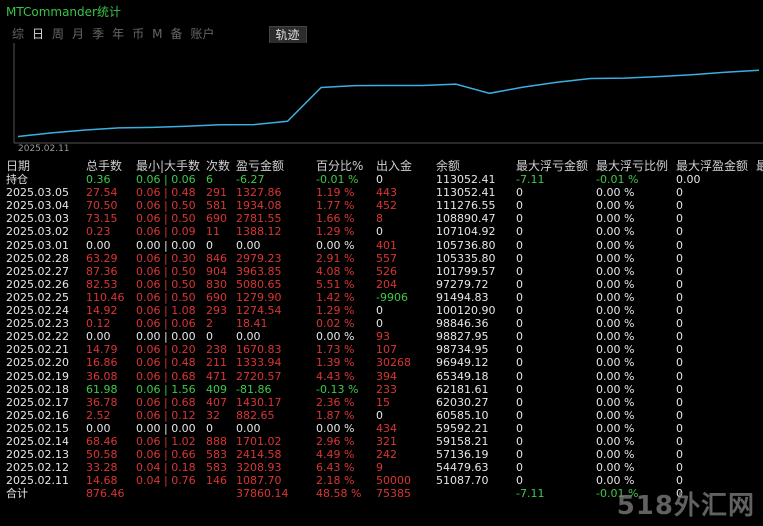  What do you see at coordinates (466, 219) in the screenshot?
I see `cell-balance: 108890.47` at bounding box center [466, 219].